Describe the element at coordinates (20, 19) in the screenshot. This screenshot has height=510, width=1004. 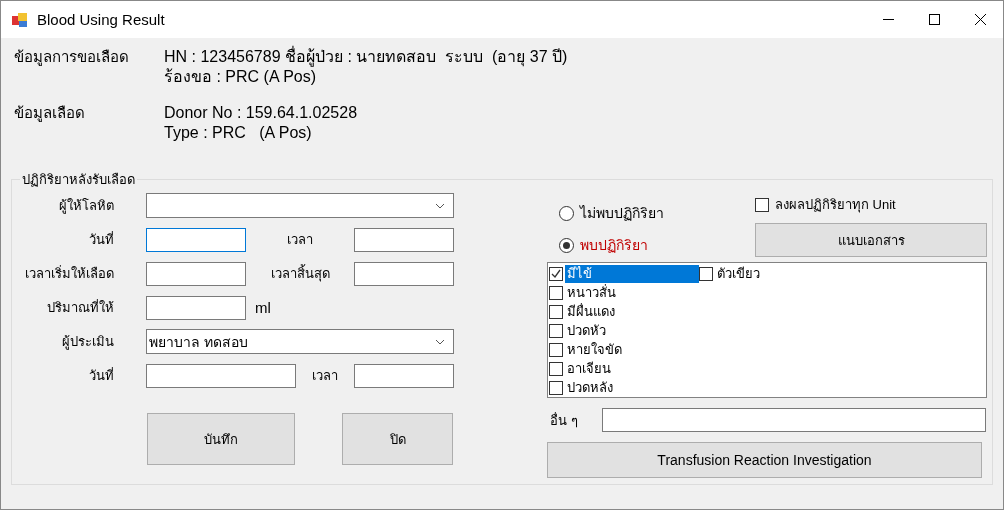
I see `app-icon` at that location.